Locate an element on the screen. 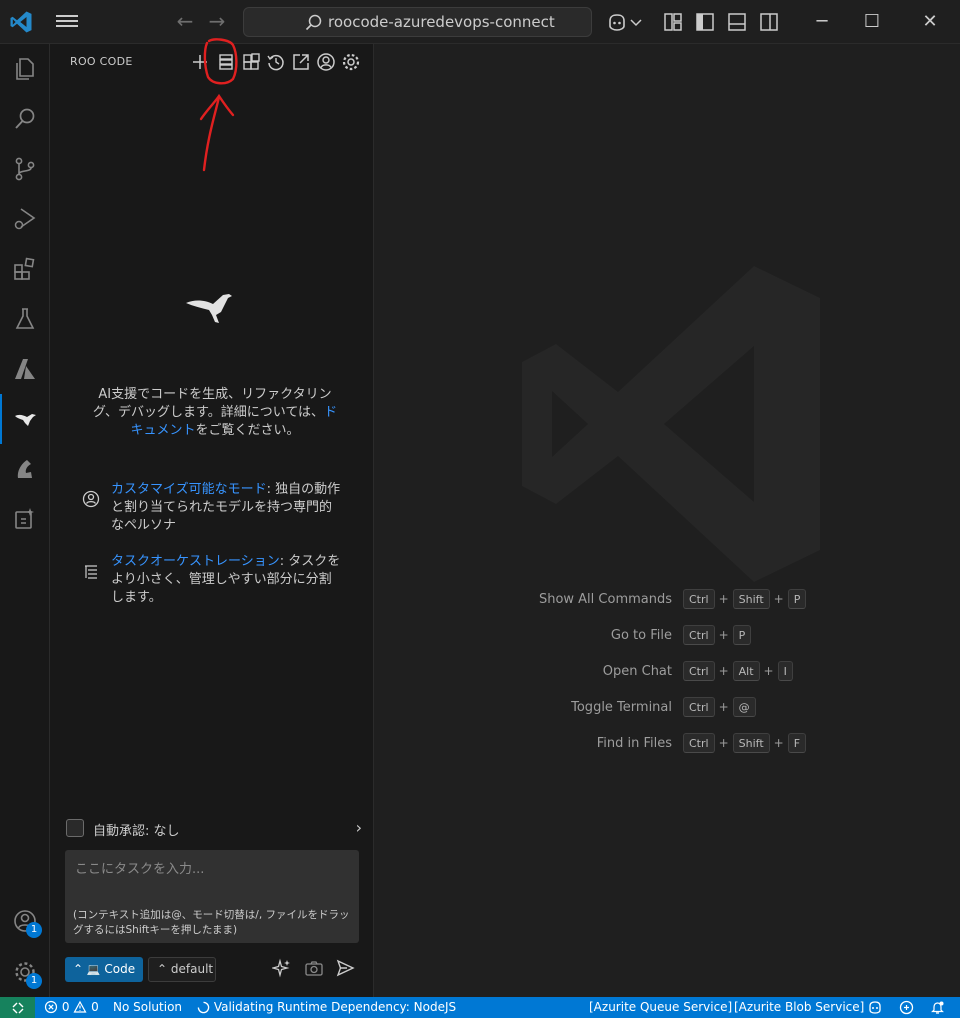 This screenshot has width=960, height=1018. azure-icon is located at coordinates (25, 369).